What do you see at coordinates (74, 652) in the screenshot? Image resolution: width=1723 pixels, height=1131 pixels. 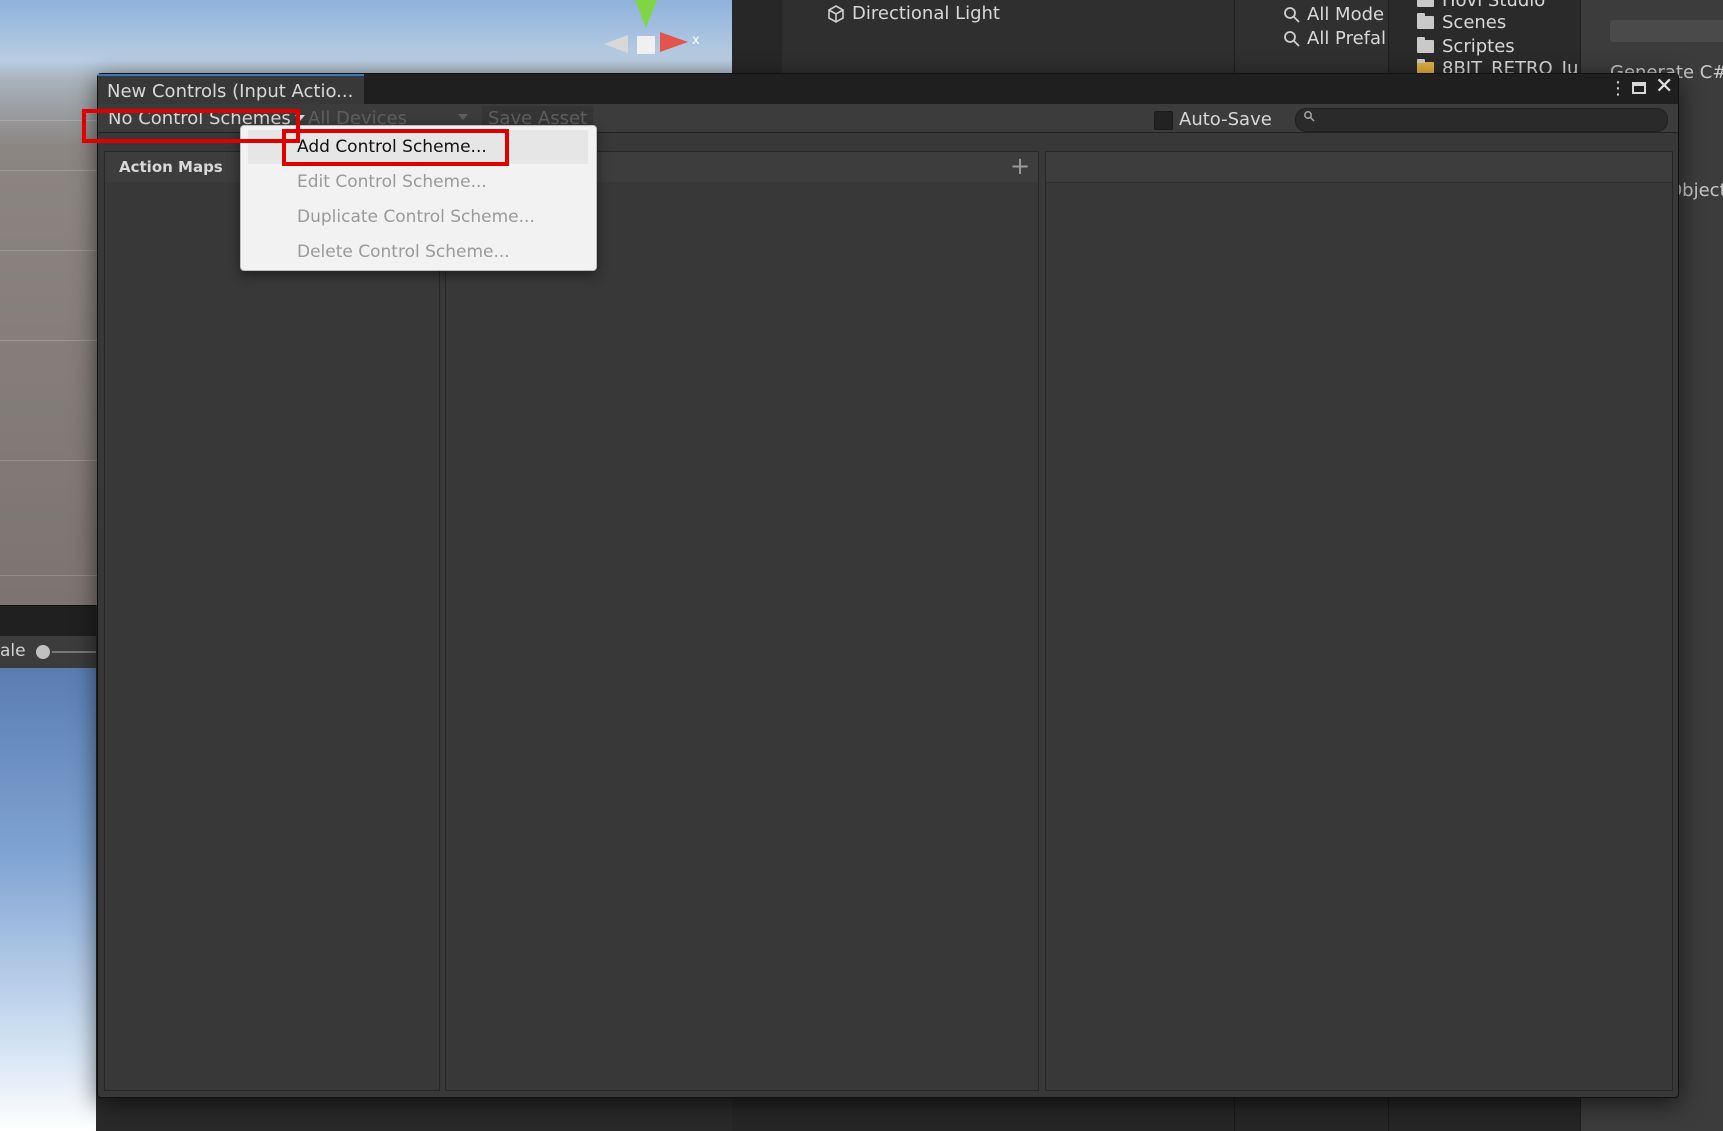 I see `scale-slider-track` at bounding box center [74, 652].